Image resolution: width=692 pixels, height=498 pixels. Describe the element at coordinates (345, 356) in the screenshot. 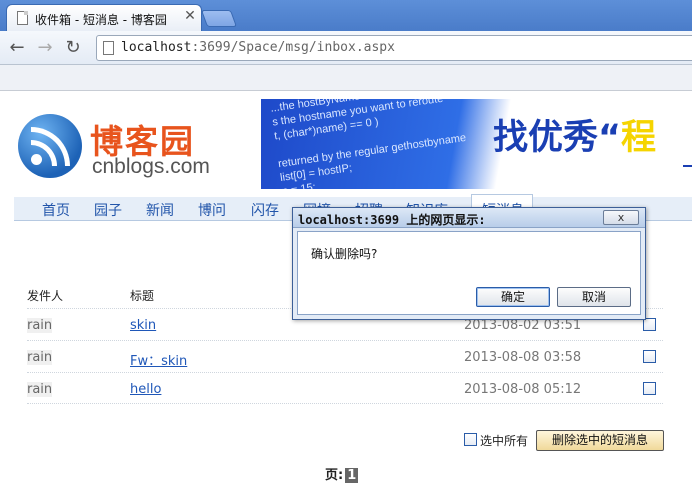

I see `table-row: rain Fw：skin 2013-08-08 03:58` at that location.